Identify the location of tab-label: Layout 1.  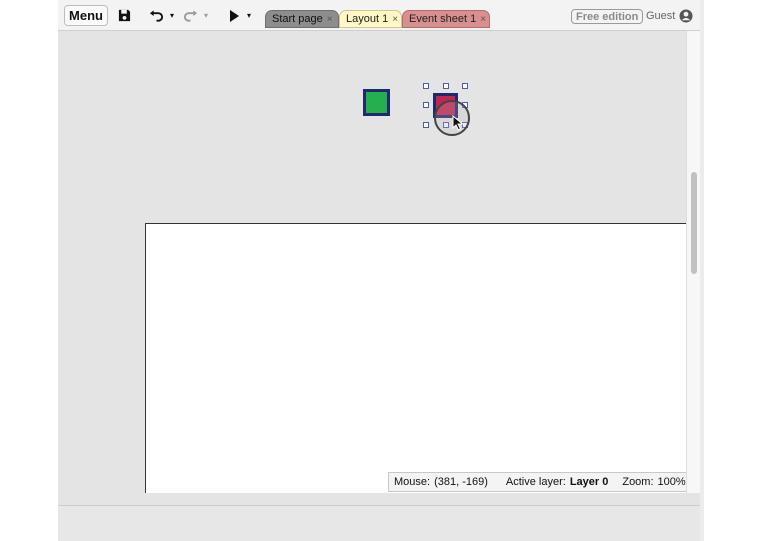
(367, 19).